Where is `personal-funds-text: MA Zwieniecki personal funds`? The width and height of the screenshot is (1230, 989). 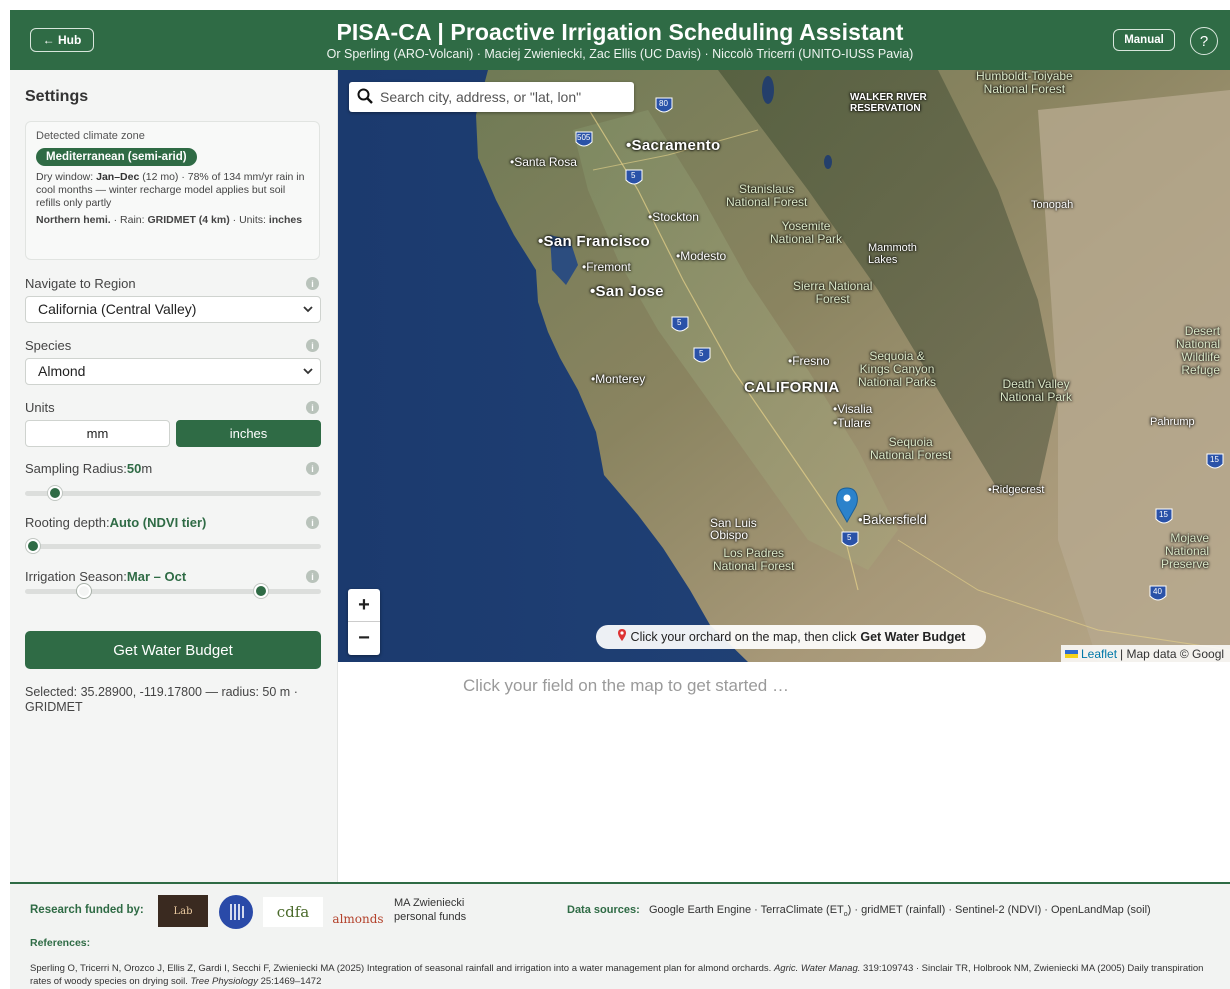
personal-funds-text: MA Zwieniecki personal funds is located at coordinates (430, 910).